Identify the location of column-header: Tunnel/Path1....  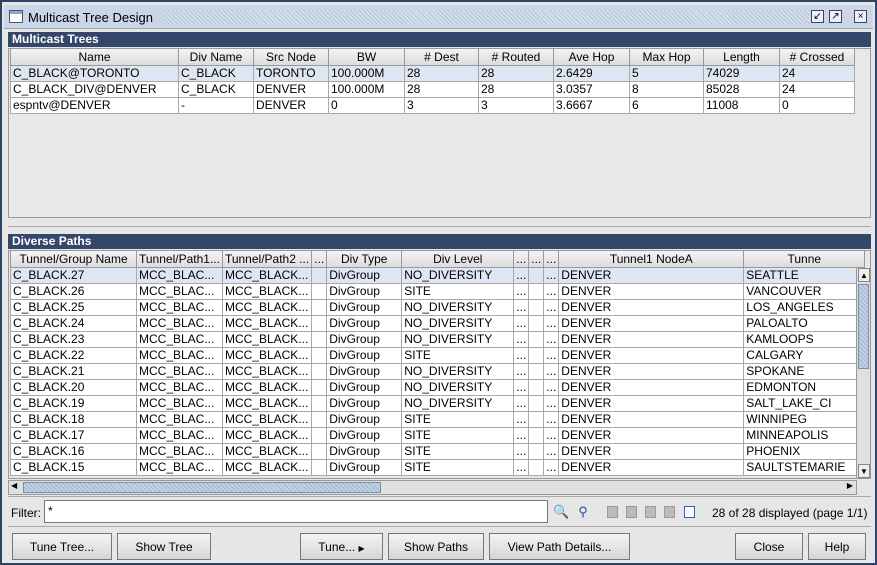
(179, 259).